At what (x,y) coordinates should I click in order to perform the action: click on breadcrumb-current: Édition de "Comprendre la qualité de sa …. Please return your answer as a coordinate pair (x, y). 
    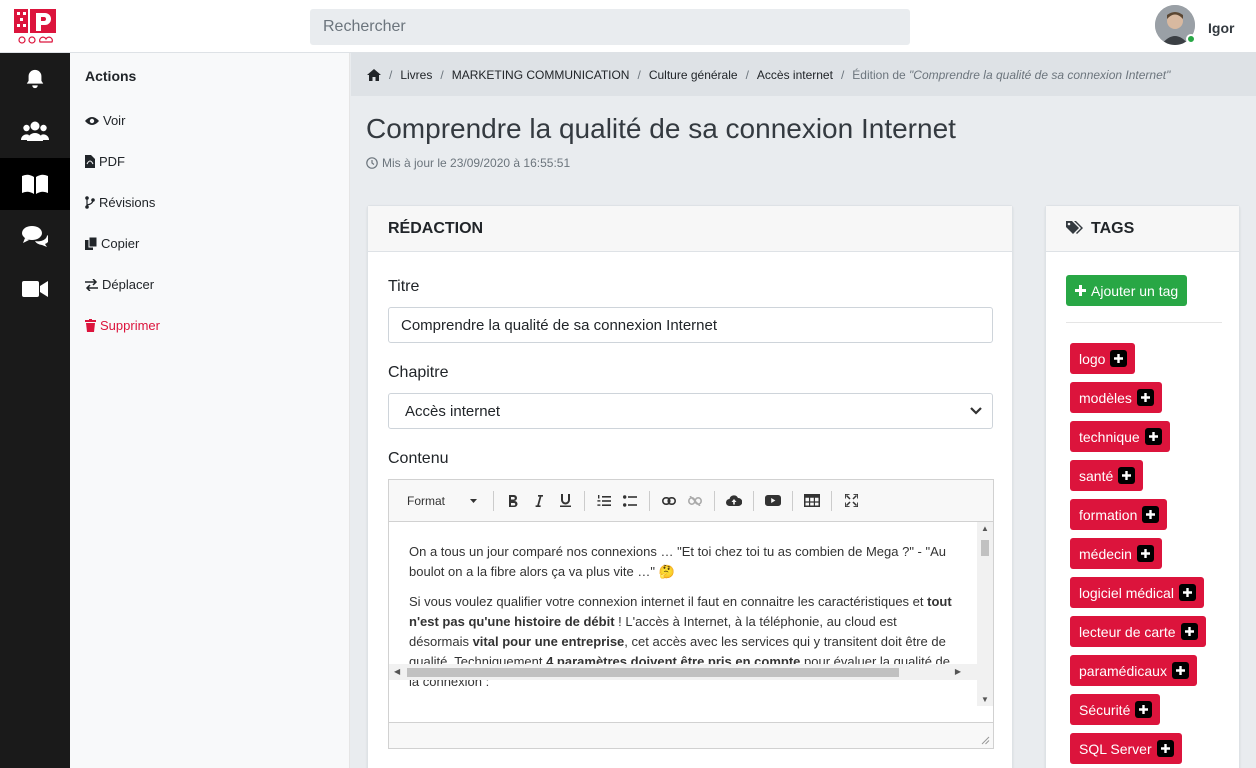
    Looking at the image, I should click on (1011, 75).